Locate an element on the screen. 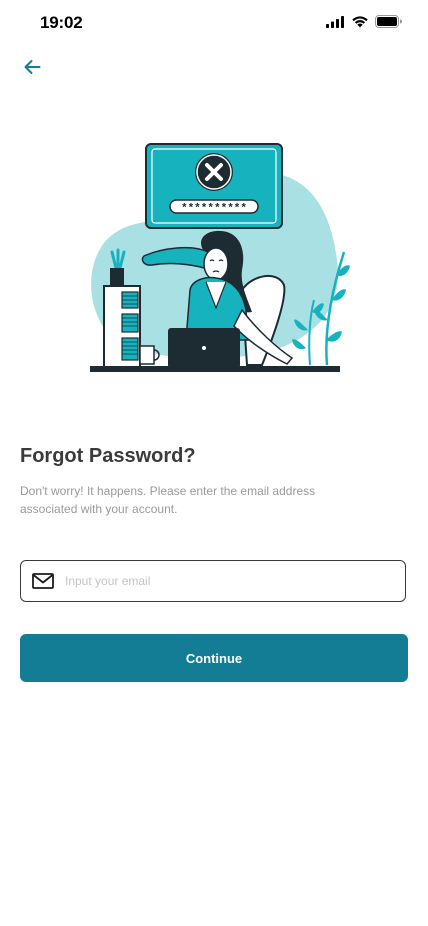 Image resolution: width=428 pixels, height=926 pixels. arrow-left-icon is located at coordinates (32, 67).